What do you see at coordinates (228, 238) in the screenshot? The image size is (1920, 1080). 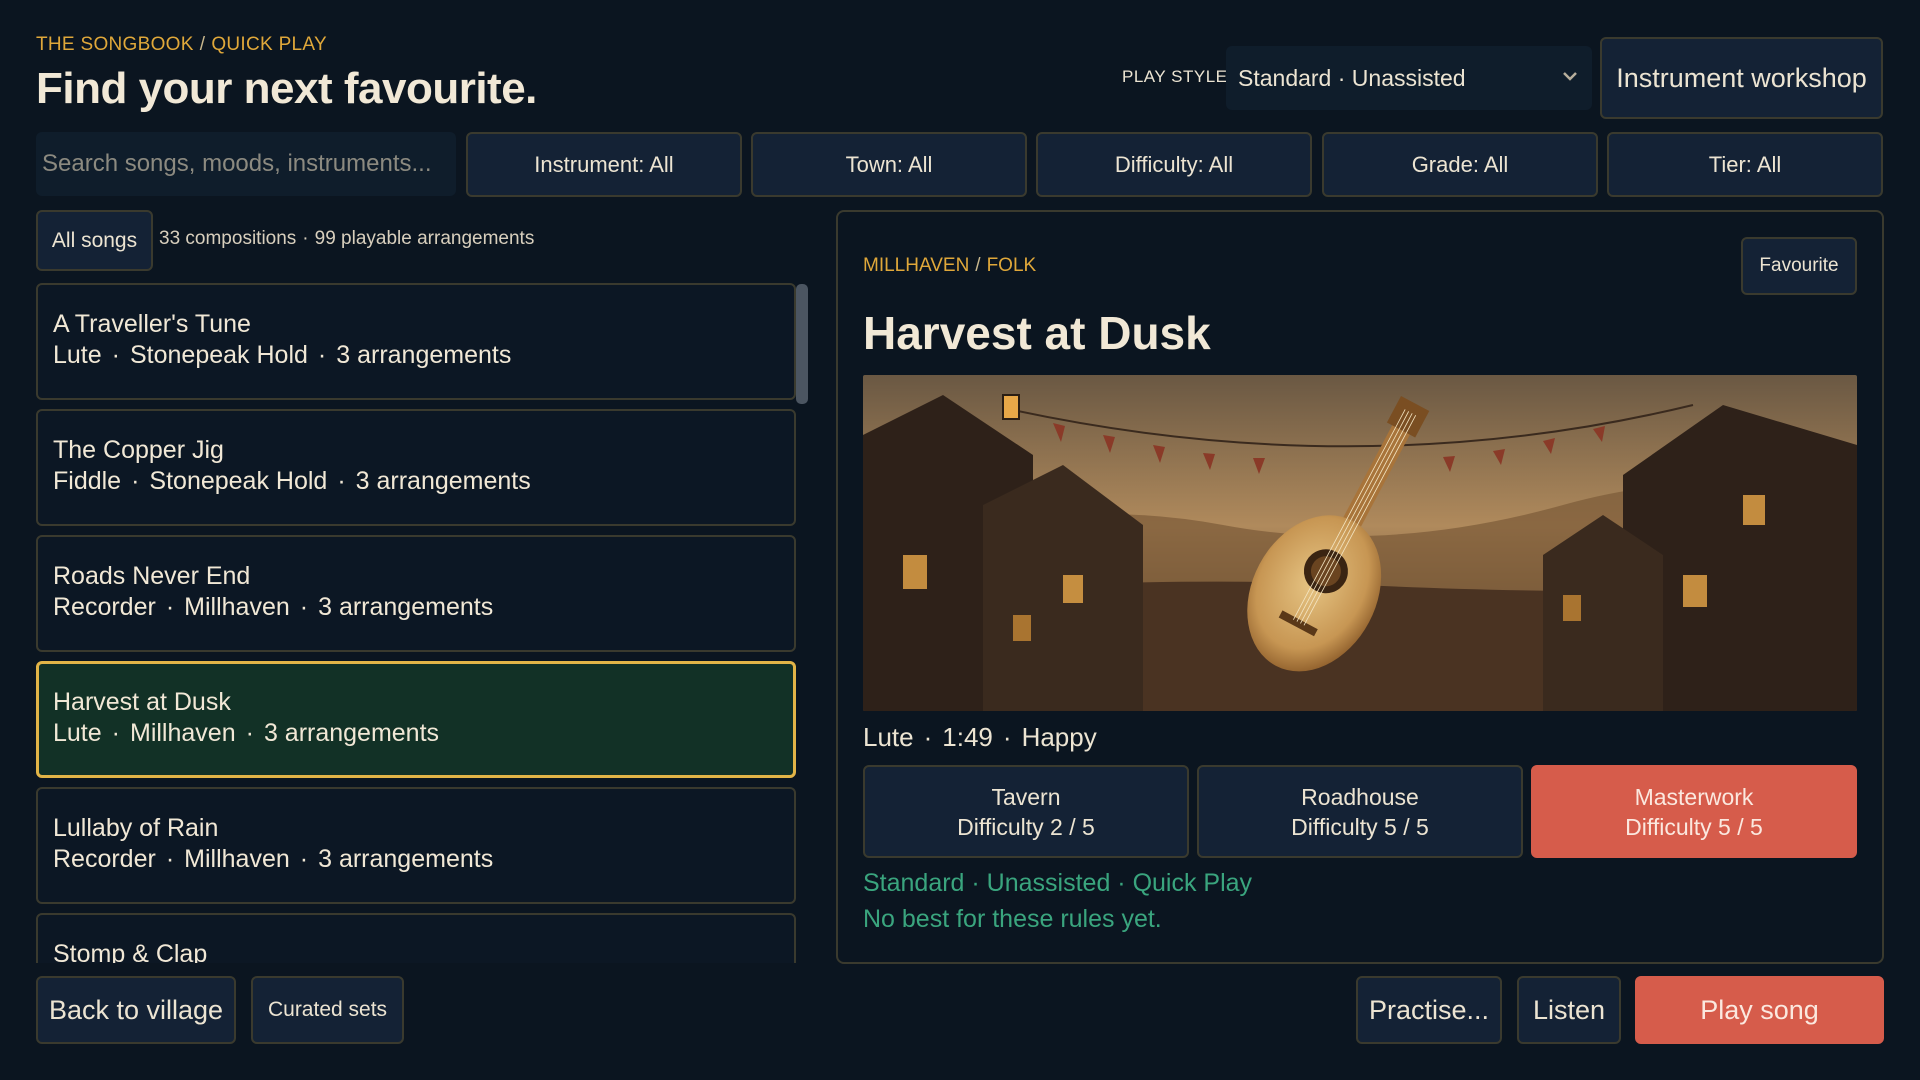 I see `compositions-count: 33 compositions` at bounding box center [228, 238].